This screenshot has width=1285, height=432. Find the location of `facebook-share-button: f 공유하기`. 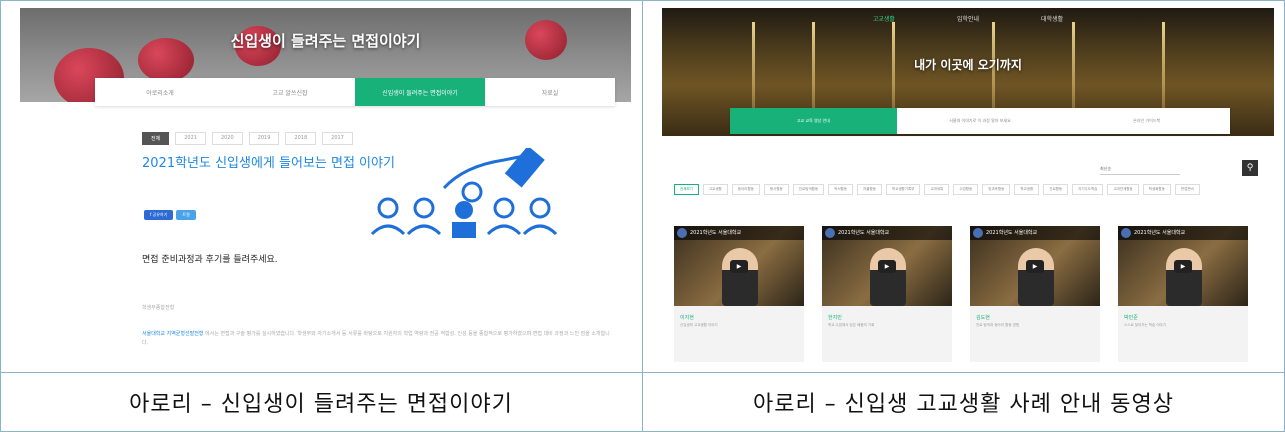

facebook-share-button: f 공유하기 is located at coordinates (159, 215).